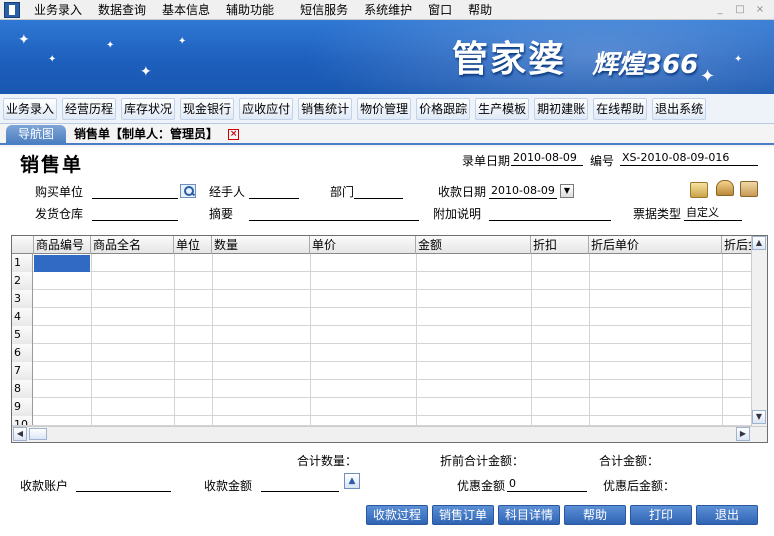  I want to click on table-row: 2, so click(382, 281).